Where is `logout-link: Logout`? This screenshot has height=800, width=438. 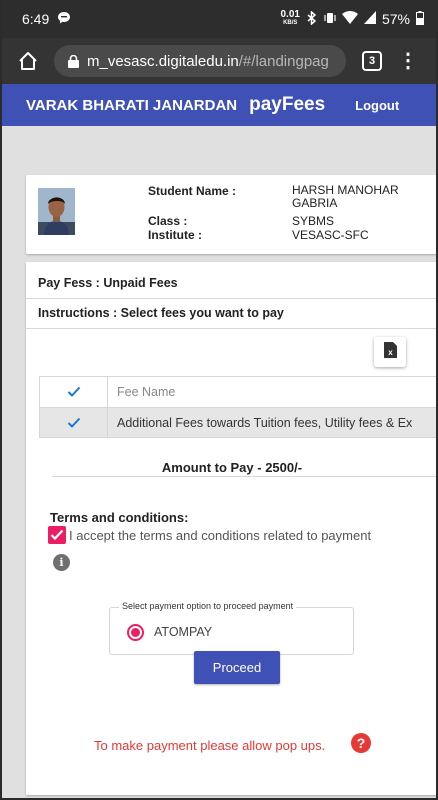 logout-link: Logout is located at coordinates (377, 105).